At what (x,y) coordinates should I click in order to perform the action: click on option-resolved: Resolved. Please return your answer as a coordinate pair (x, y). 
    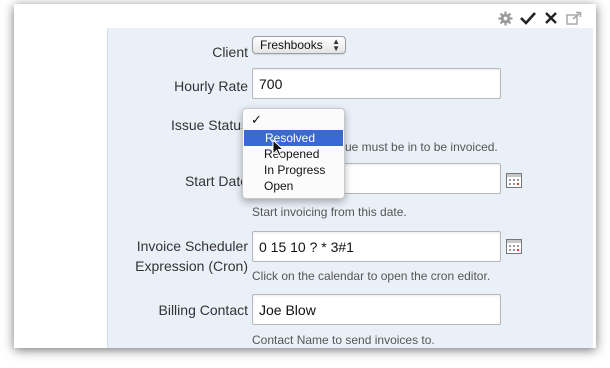
    Looking at the image, I should click on (293, 138).